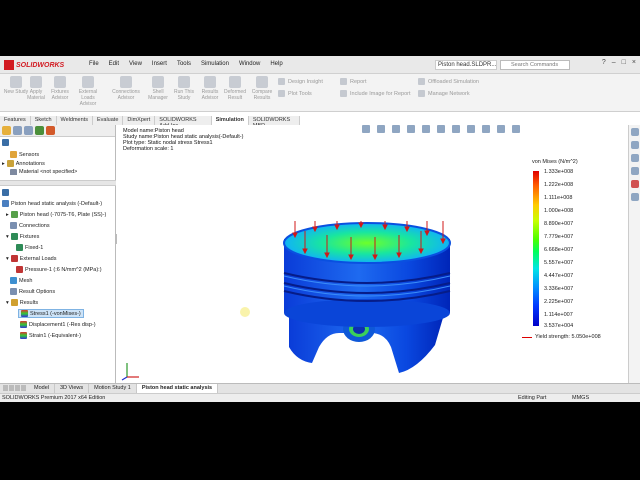 The width and height of the screenshot is (640, 480). I want to click on offloaded-simulation-button: Offloaded Simulation, so click(448, 81).